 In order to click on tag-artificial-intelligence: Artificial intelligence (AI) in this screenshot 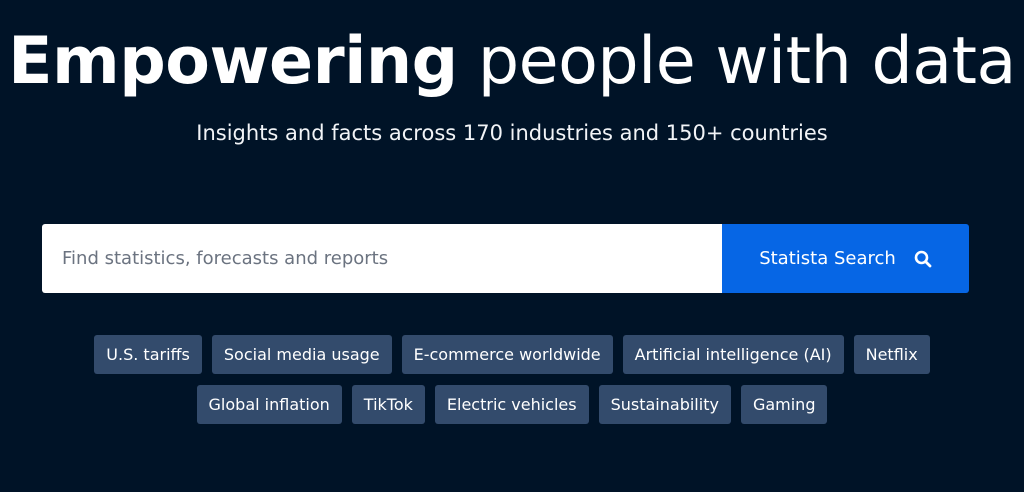, I will do `click(733, 354)`.